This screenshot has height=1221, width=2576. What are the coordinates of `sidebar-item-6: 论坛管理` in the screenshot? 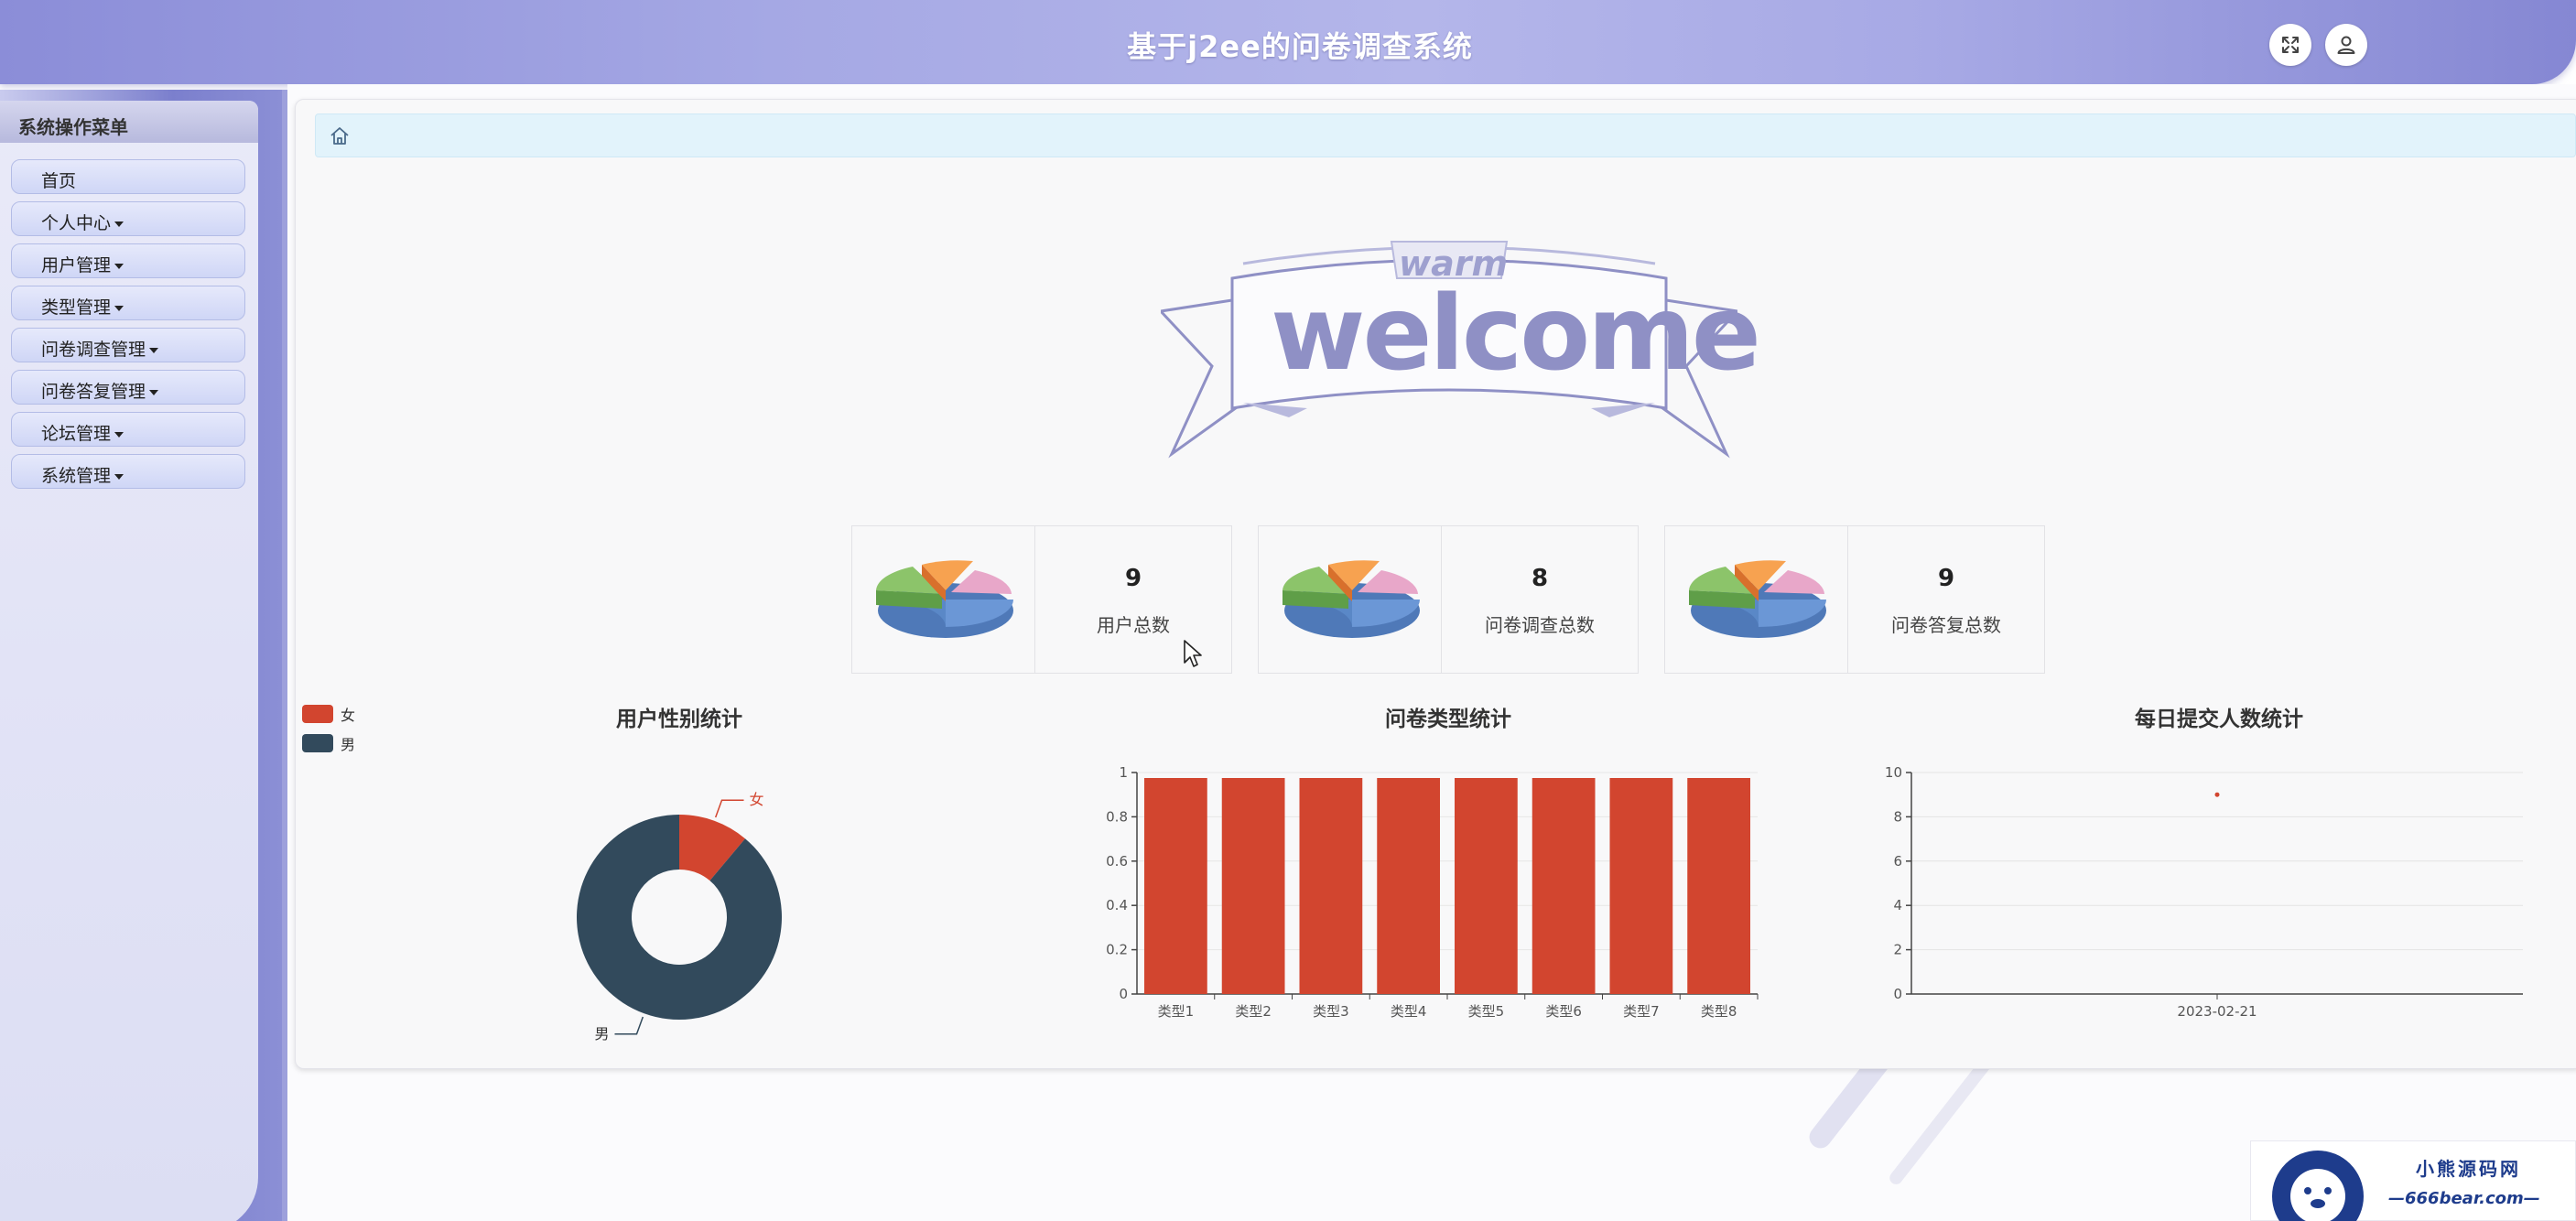 It's located at (128, 429).